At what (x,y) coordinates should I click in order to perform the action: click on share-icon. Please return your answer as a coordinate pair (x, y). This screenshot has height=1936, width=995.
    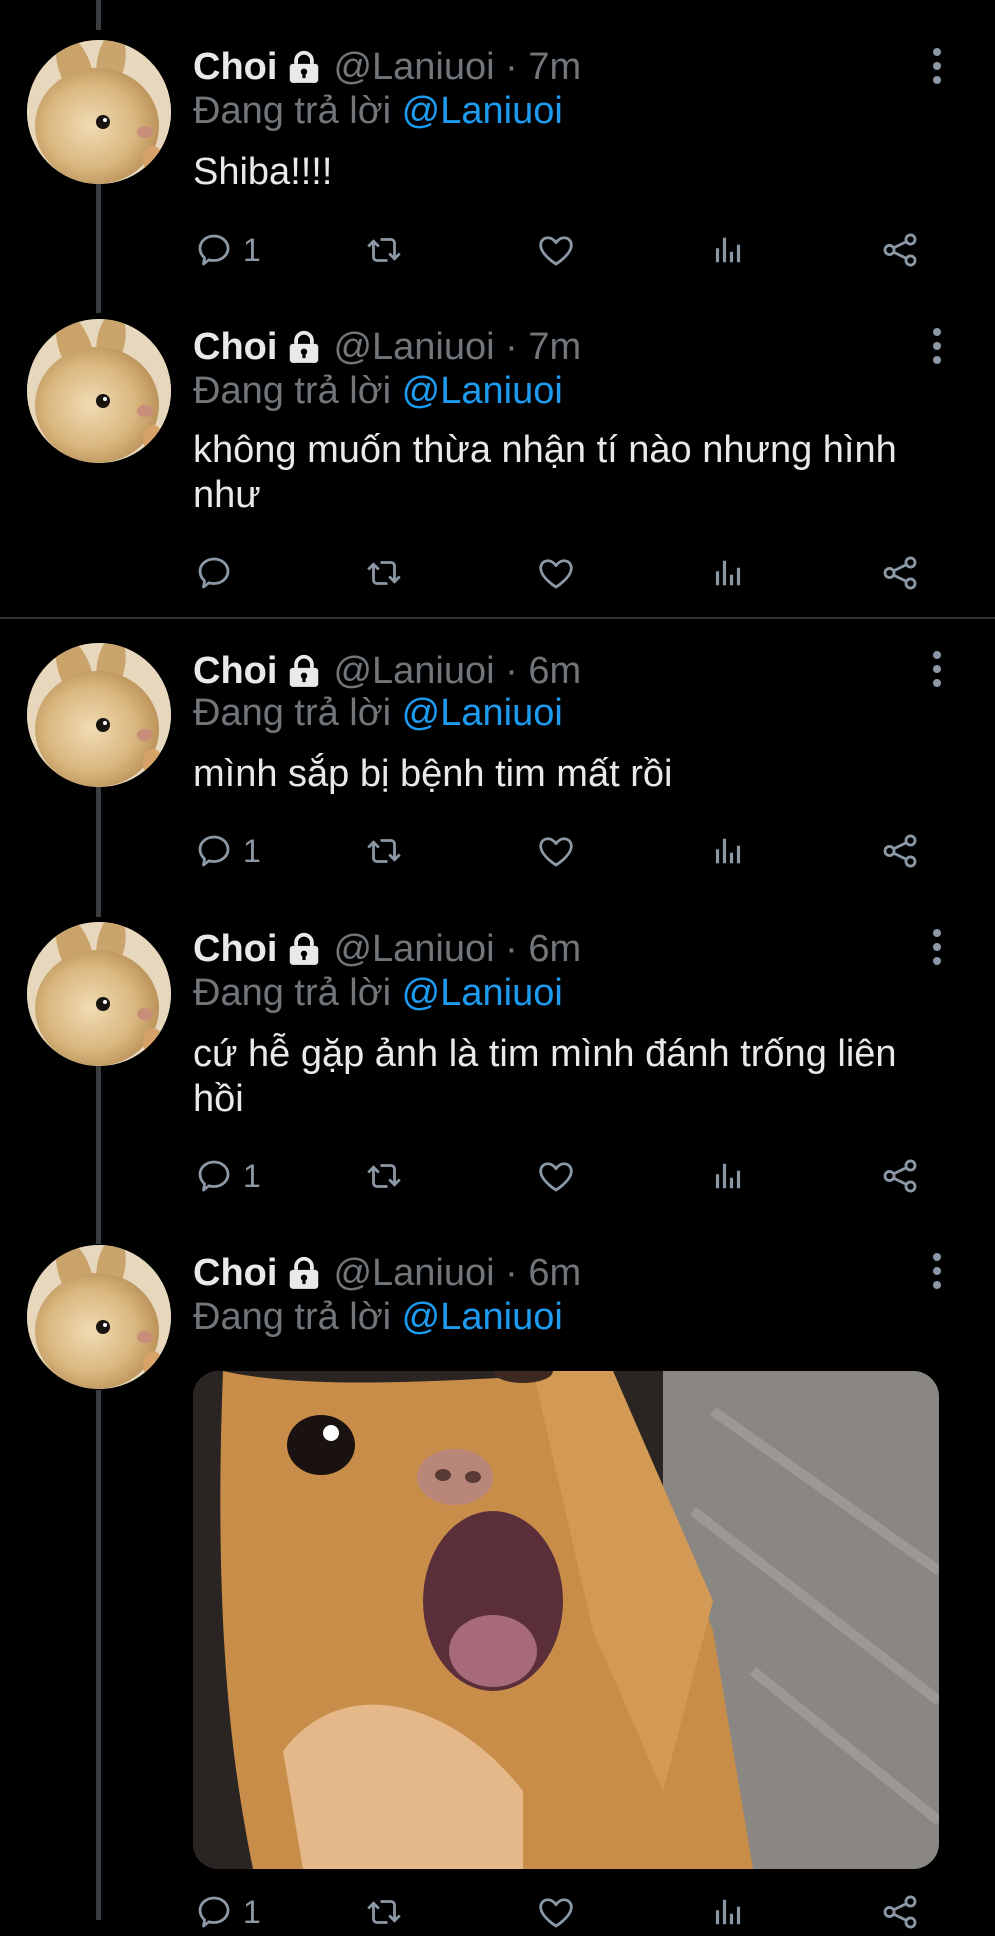
    Looking at the image, I should click on (900, 1912).